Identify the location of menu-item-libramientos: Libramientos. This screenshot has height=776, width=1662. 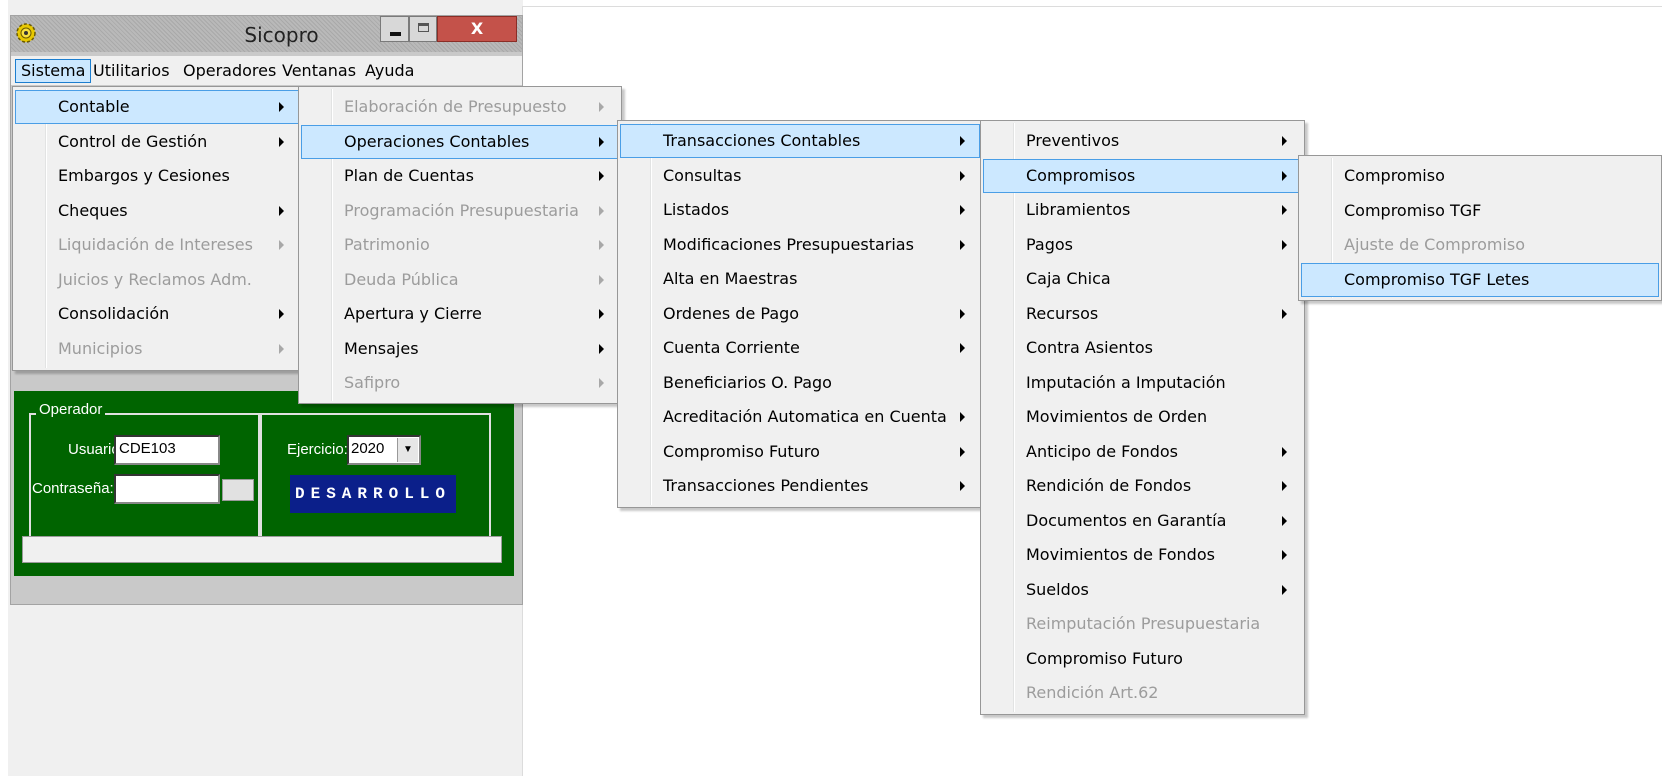
(1142, 210).